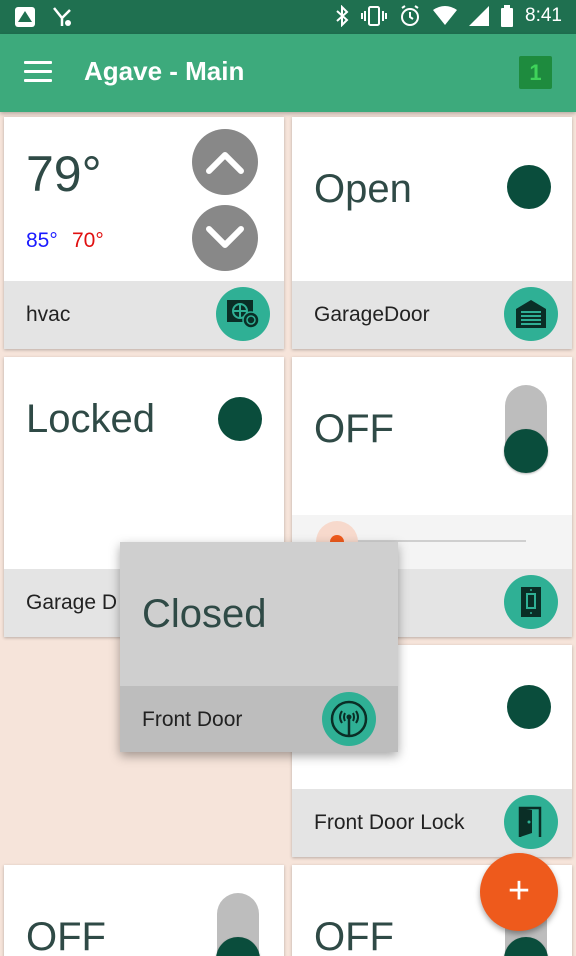 The width and height of the screenshot is (576, 956). Describe the element at coordinates (25, 17) in the screenshot. I see `app-notification-icon` at that location.